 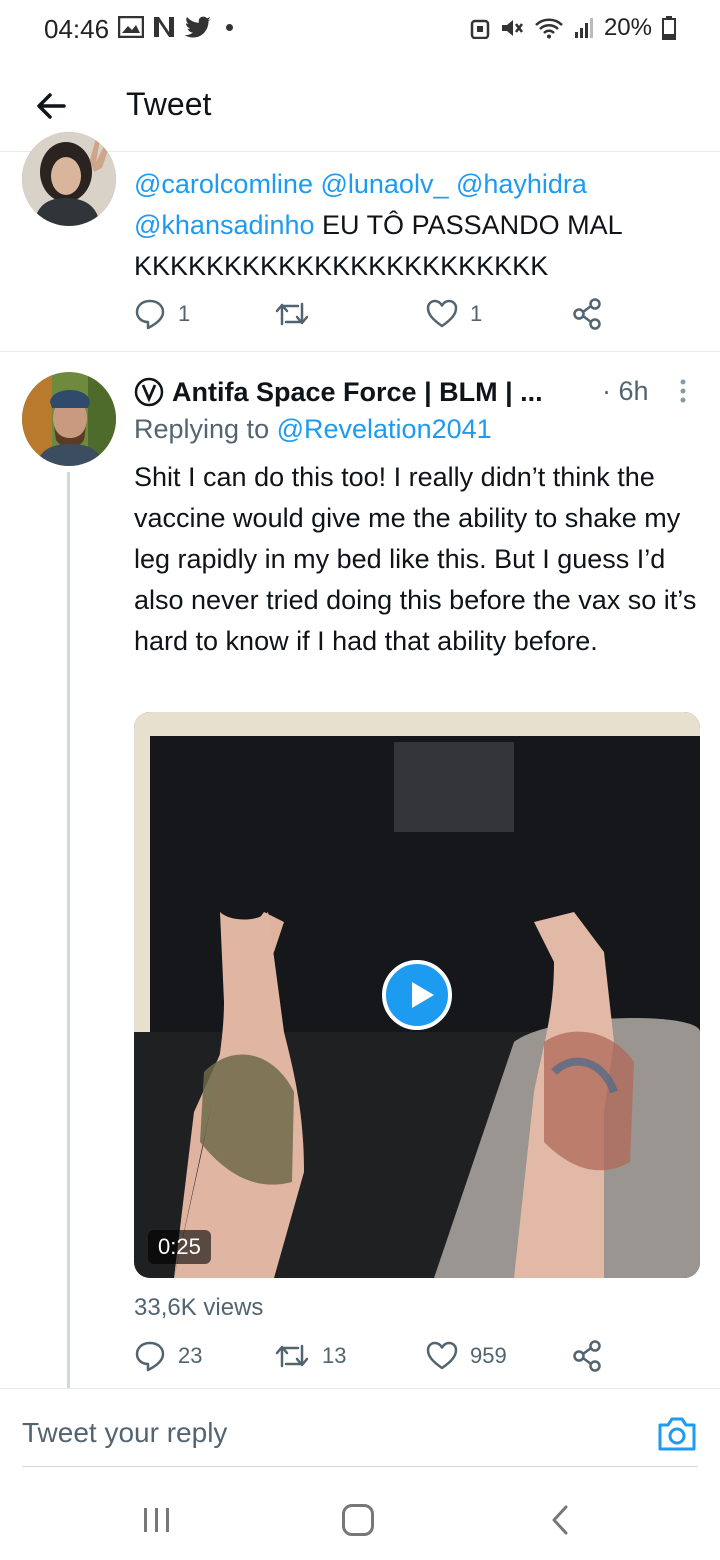 What do you see at coordinates (374, 318) in the screenshot?
I see `tweet-actions: 1 1` at bounding box center [374, 318].